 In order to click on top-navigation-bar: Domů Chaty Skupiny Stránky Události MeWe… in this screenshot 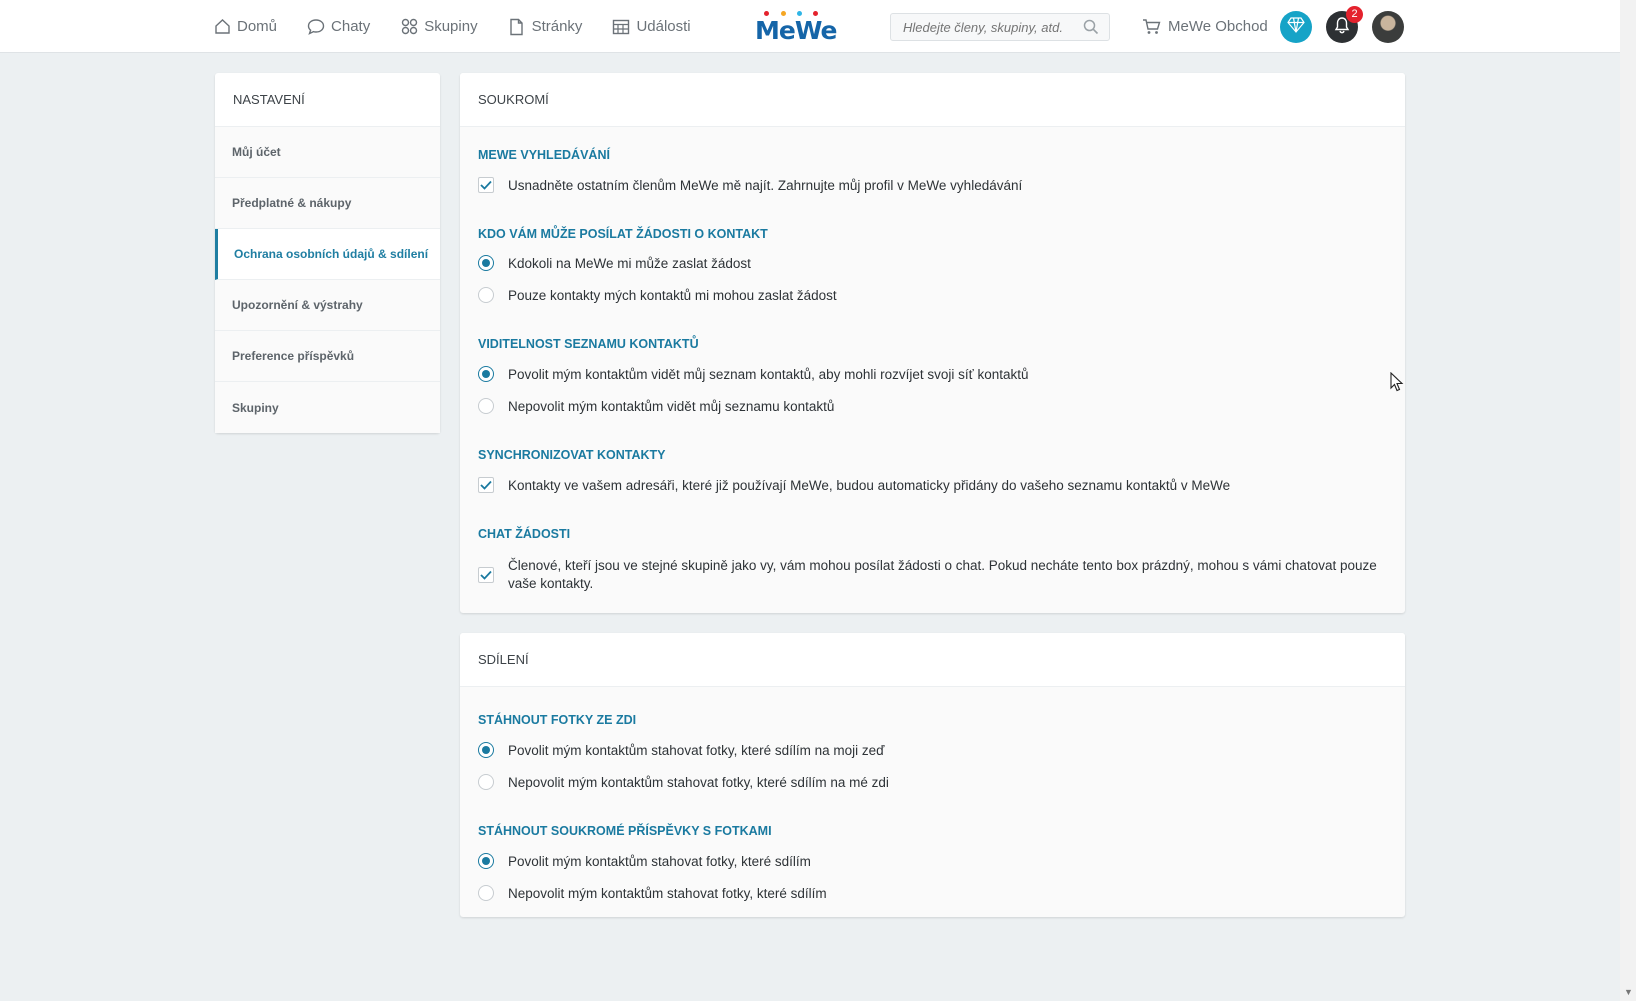, I will do `click(810, 26)`.